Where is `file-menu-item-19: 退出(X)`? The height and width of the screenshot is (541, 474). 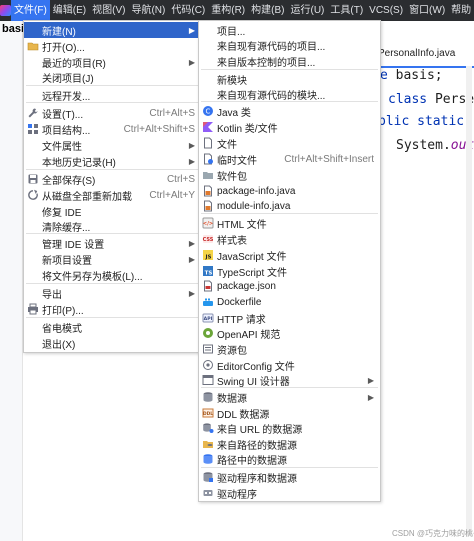
file-menu-item-19: 退出(X) is located at coordinates (112, 343).